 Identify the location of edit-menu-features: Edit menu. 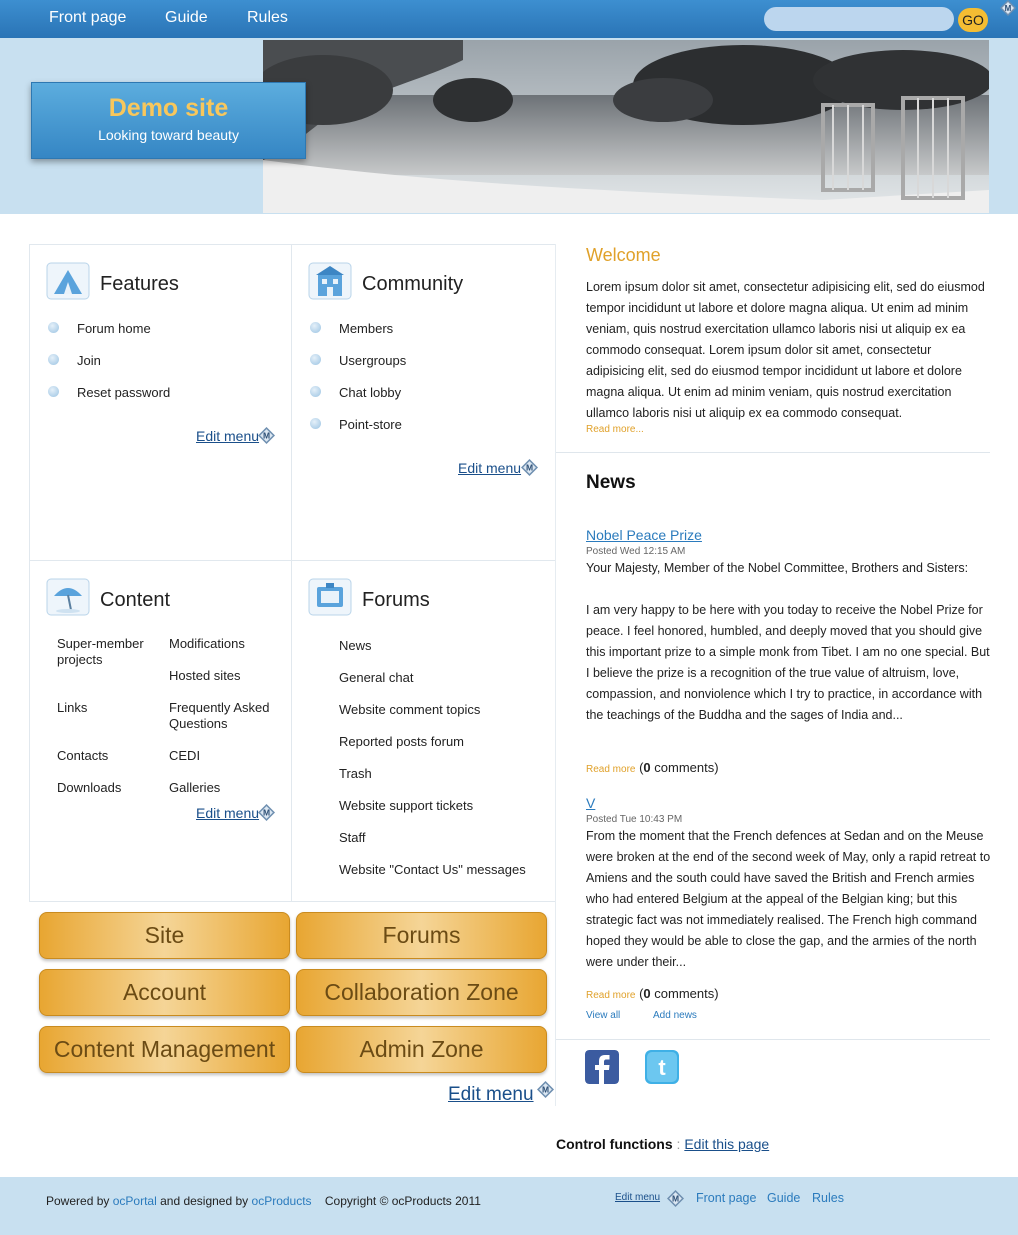
(227, 436).